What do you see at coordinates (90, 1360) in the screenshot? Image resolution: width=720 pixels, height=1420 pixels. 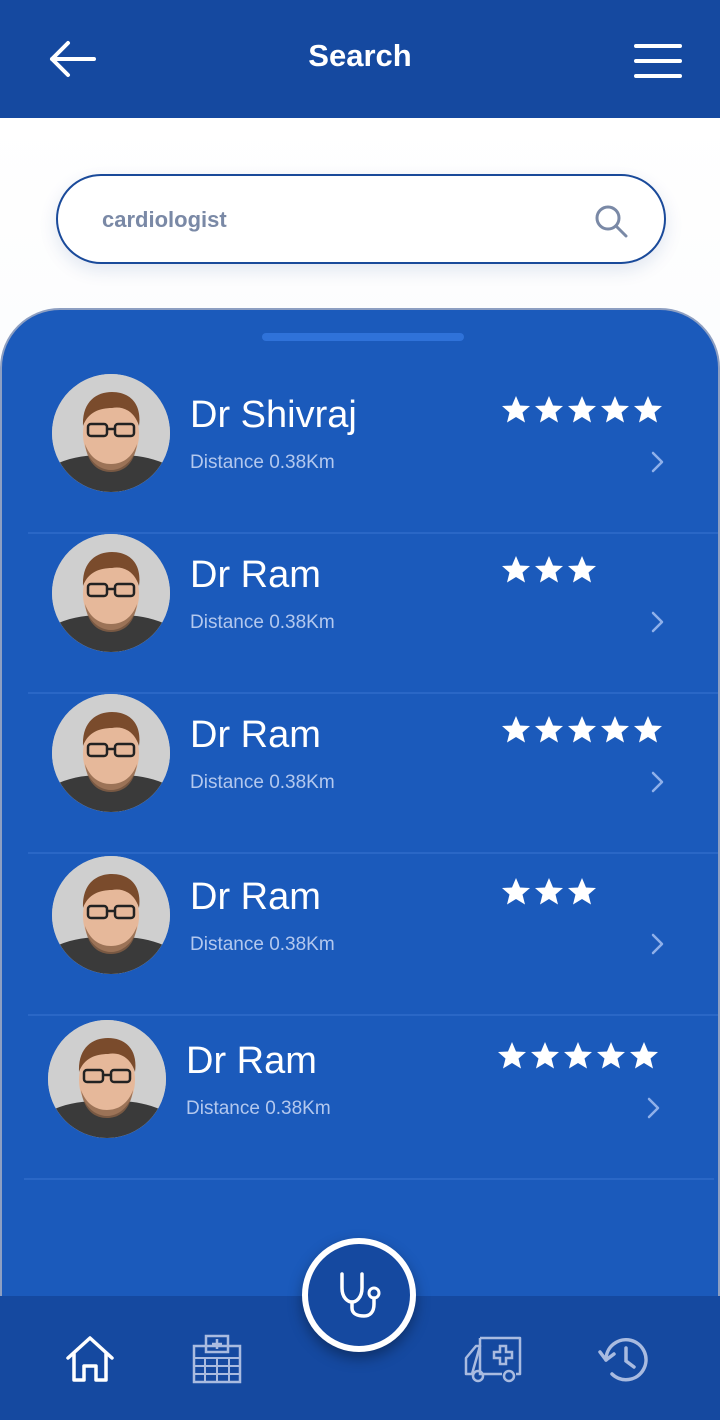 I see `home-icon` at bounding box center [90, 1360].